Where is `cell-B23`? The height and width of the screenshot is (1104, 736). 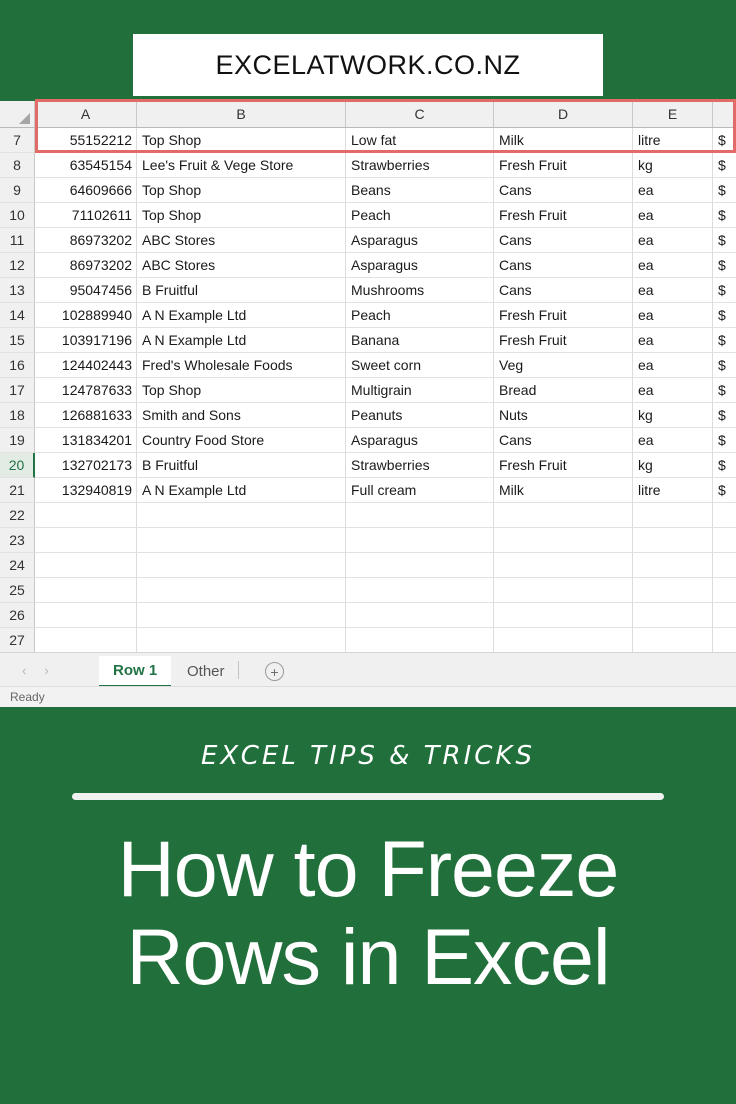 cell-B23 is located at coordinates (241, 540).